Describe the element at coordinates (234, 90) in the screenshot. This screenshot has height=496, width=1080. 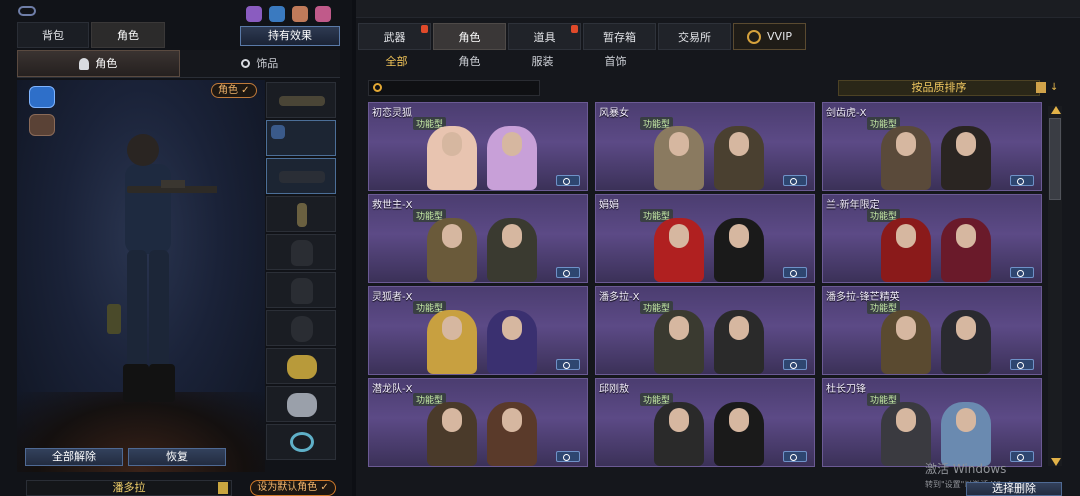
I see `role-badge: 角色 ✓` at that location.